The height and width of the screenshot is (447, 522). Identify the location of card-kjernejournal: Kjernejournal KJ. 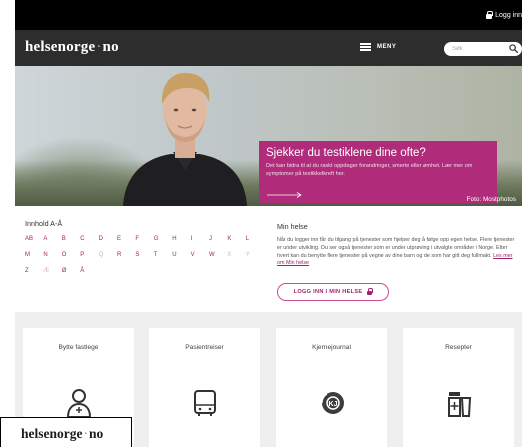
(331, 387).